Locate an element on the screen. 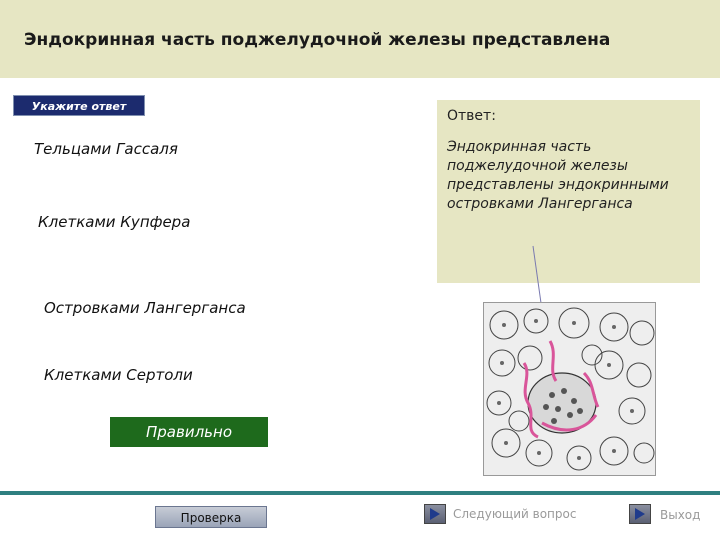 This screenshot has width=720, height=540. next-question-link: Следующий вопрос is located at coordinates (514, 514).